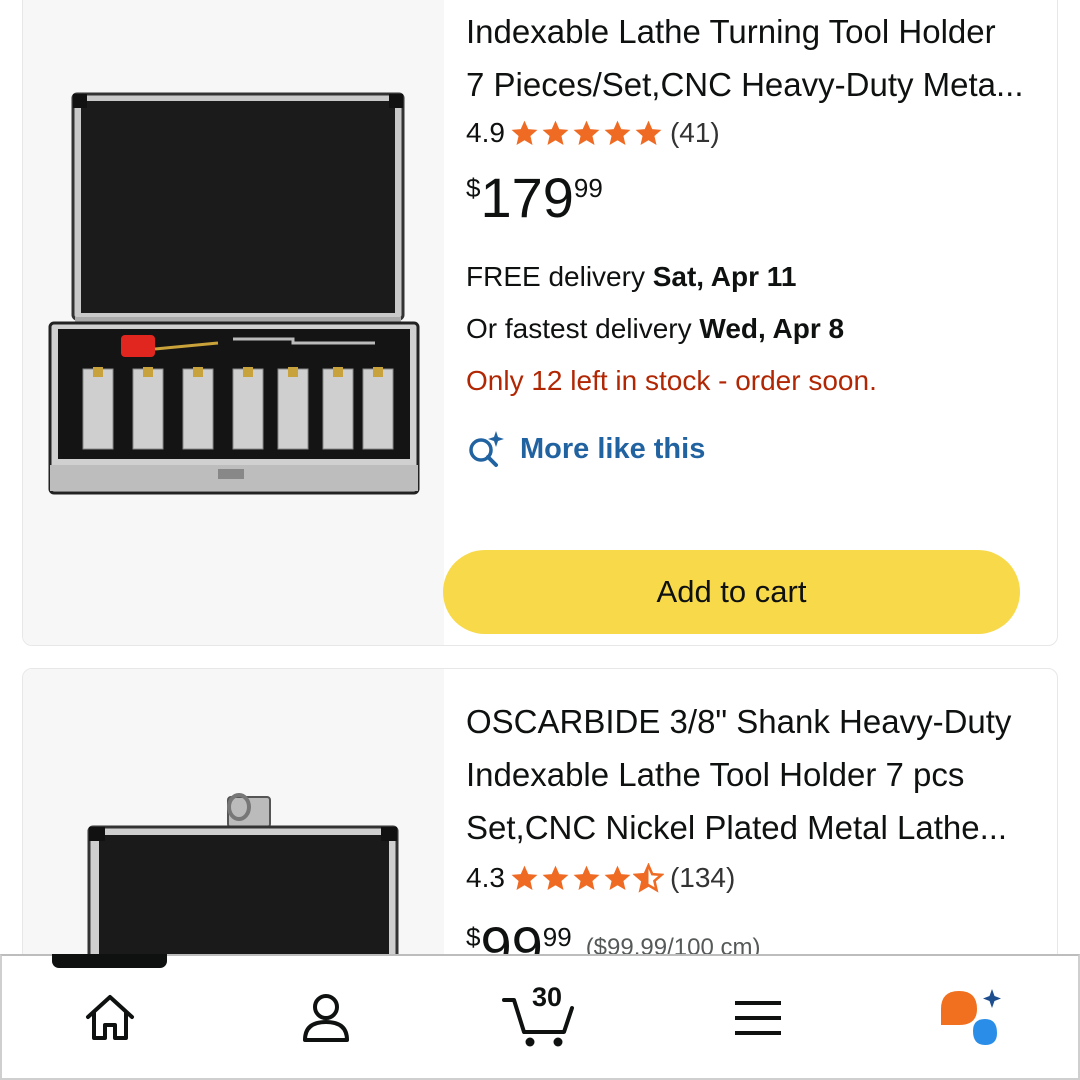  What do you see at coordinates (752, 878) in the screenshot?
I see `rating-row: 4.3 (134)` at bounding box center [752, 878].